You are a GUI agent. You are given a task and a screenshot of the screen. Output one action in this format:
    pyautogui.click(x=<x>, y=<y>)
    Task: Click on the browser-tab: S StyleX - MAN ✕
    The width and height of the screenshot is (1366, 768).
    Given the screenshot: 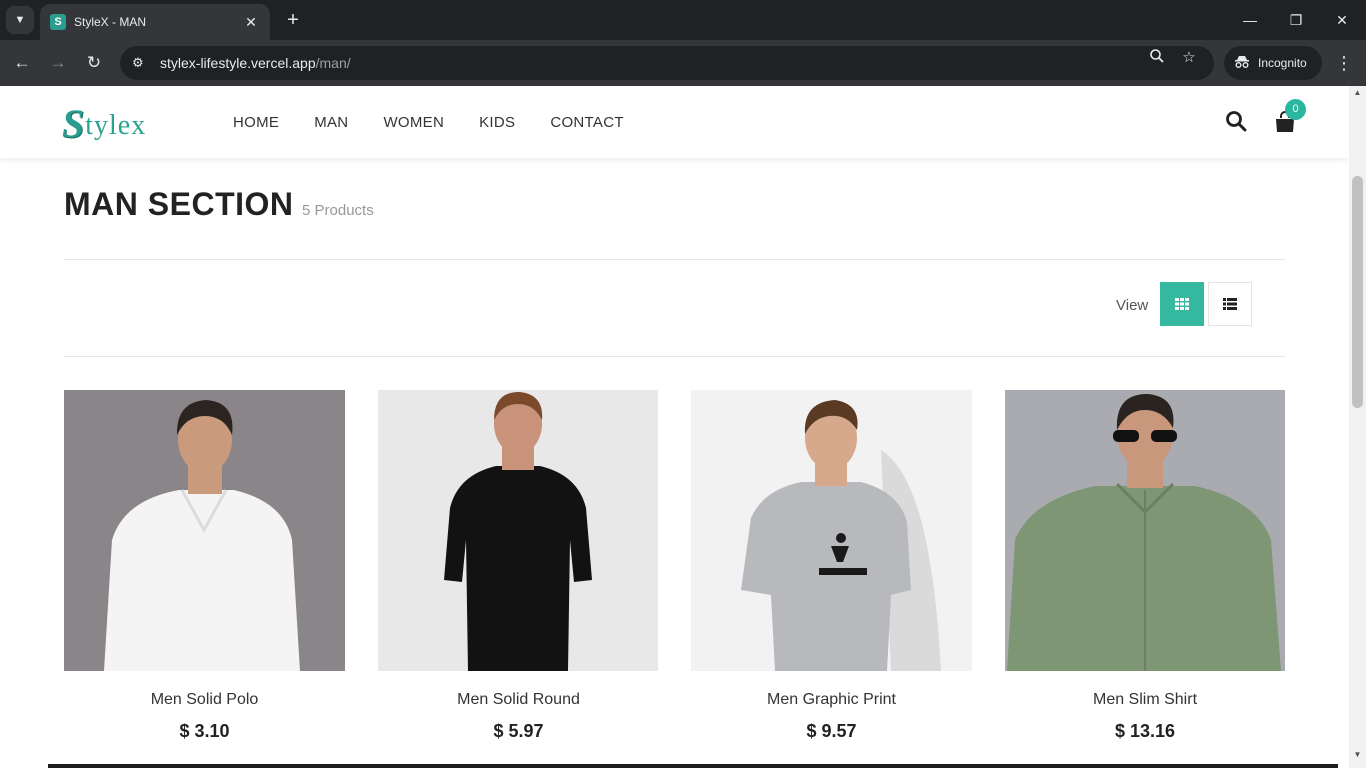 What is the action you would take?
    pyautogui.click(x=155, y=22)
    